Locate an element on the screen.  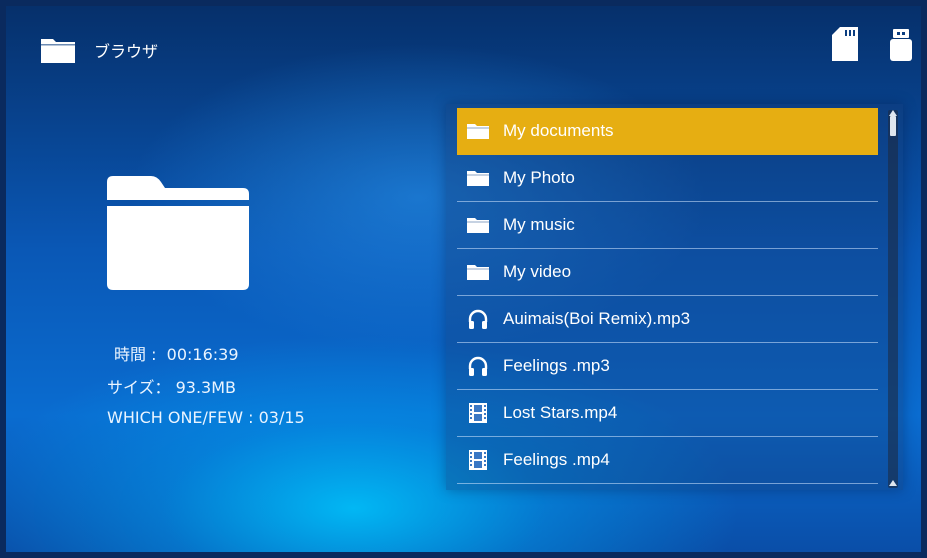
file-list-item-label: Lost Stars.mp4 is located at coordinates (560, 412).